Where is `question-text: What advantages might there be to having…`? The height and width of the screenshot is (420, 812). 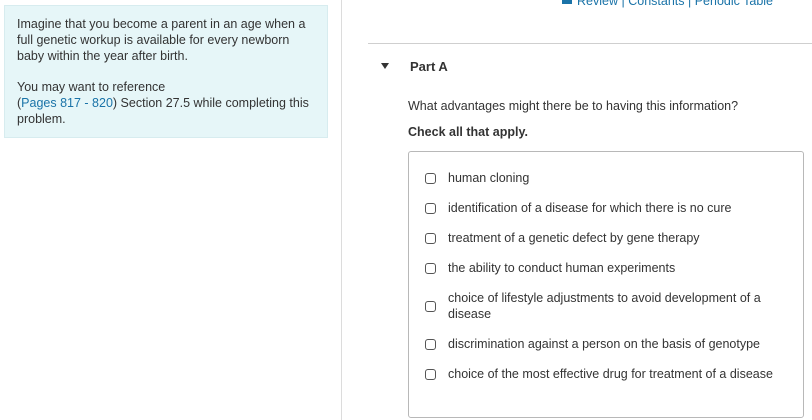
question-text: What advantages might there be to having… is located at coordinates (573, 106).